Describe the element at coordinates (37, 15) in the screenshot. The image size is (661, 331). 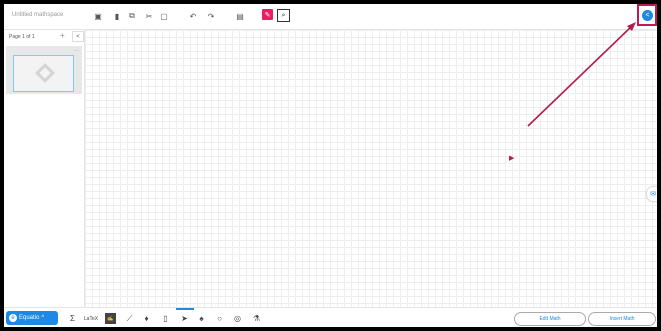
I see `document-title: Untitled mathspace` at that location.